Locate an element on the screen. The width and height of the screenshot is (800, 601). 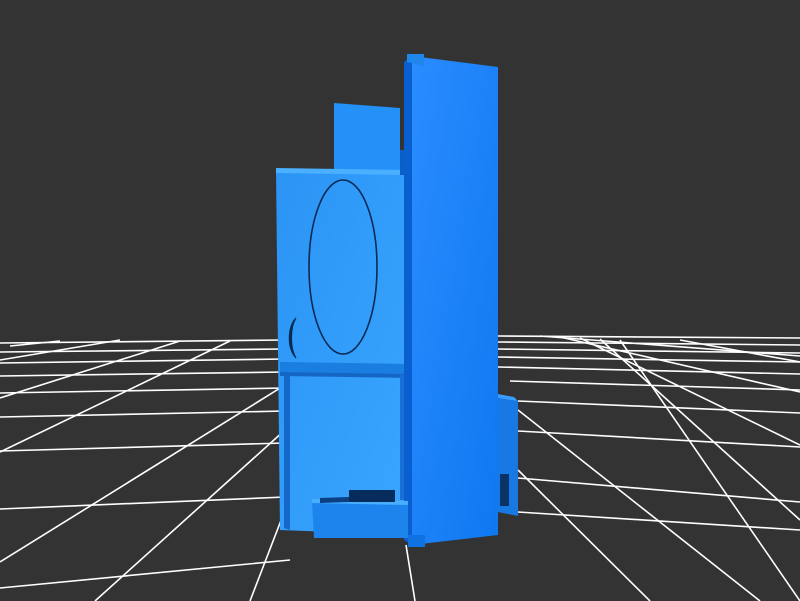
model-top-block is located at coordinates (367, 141).